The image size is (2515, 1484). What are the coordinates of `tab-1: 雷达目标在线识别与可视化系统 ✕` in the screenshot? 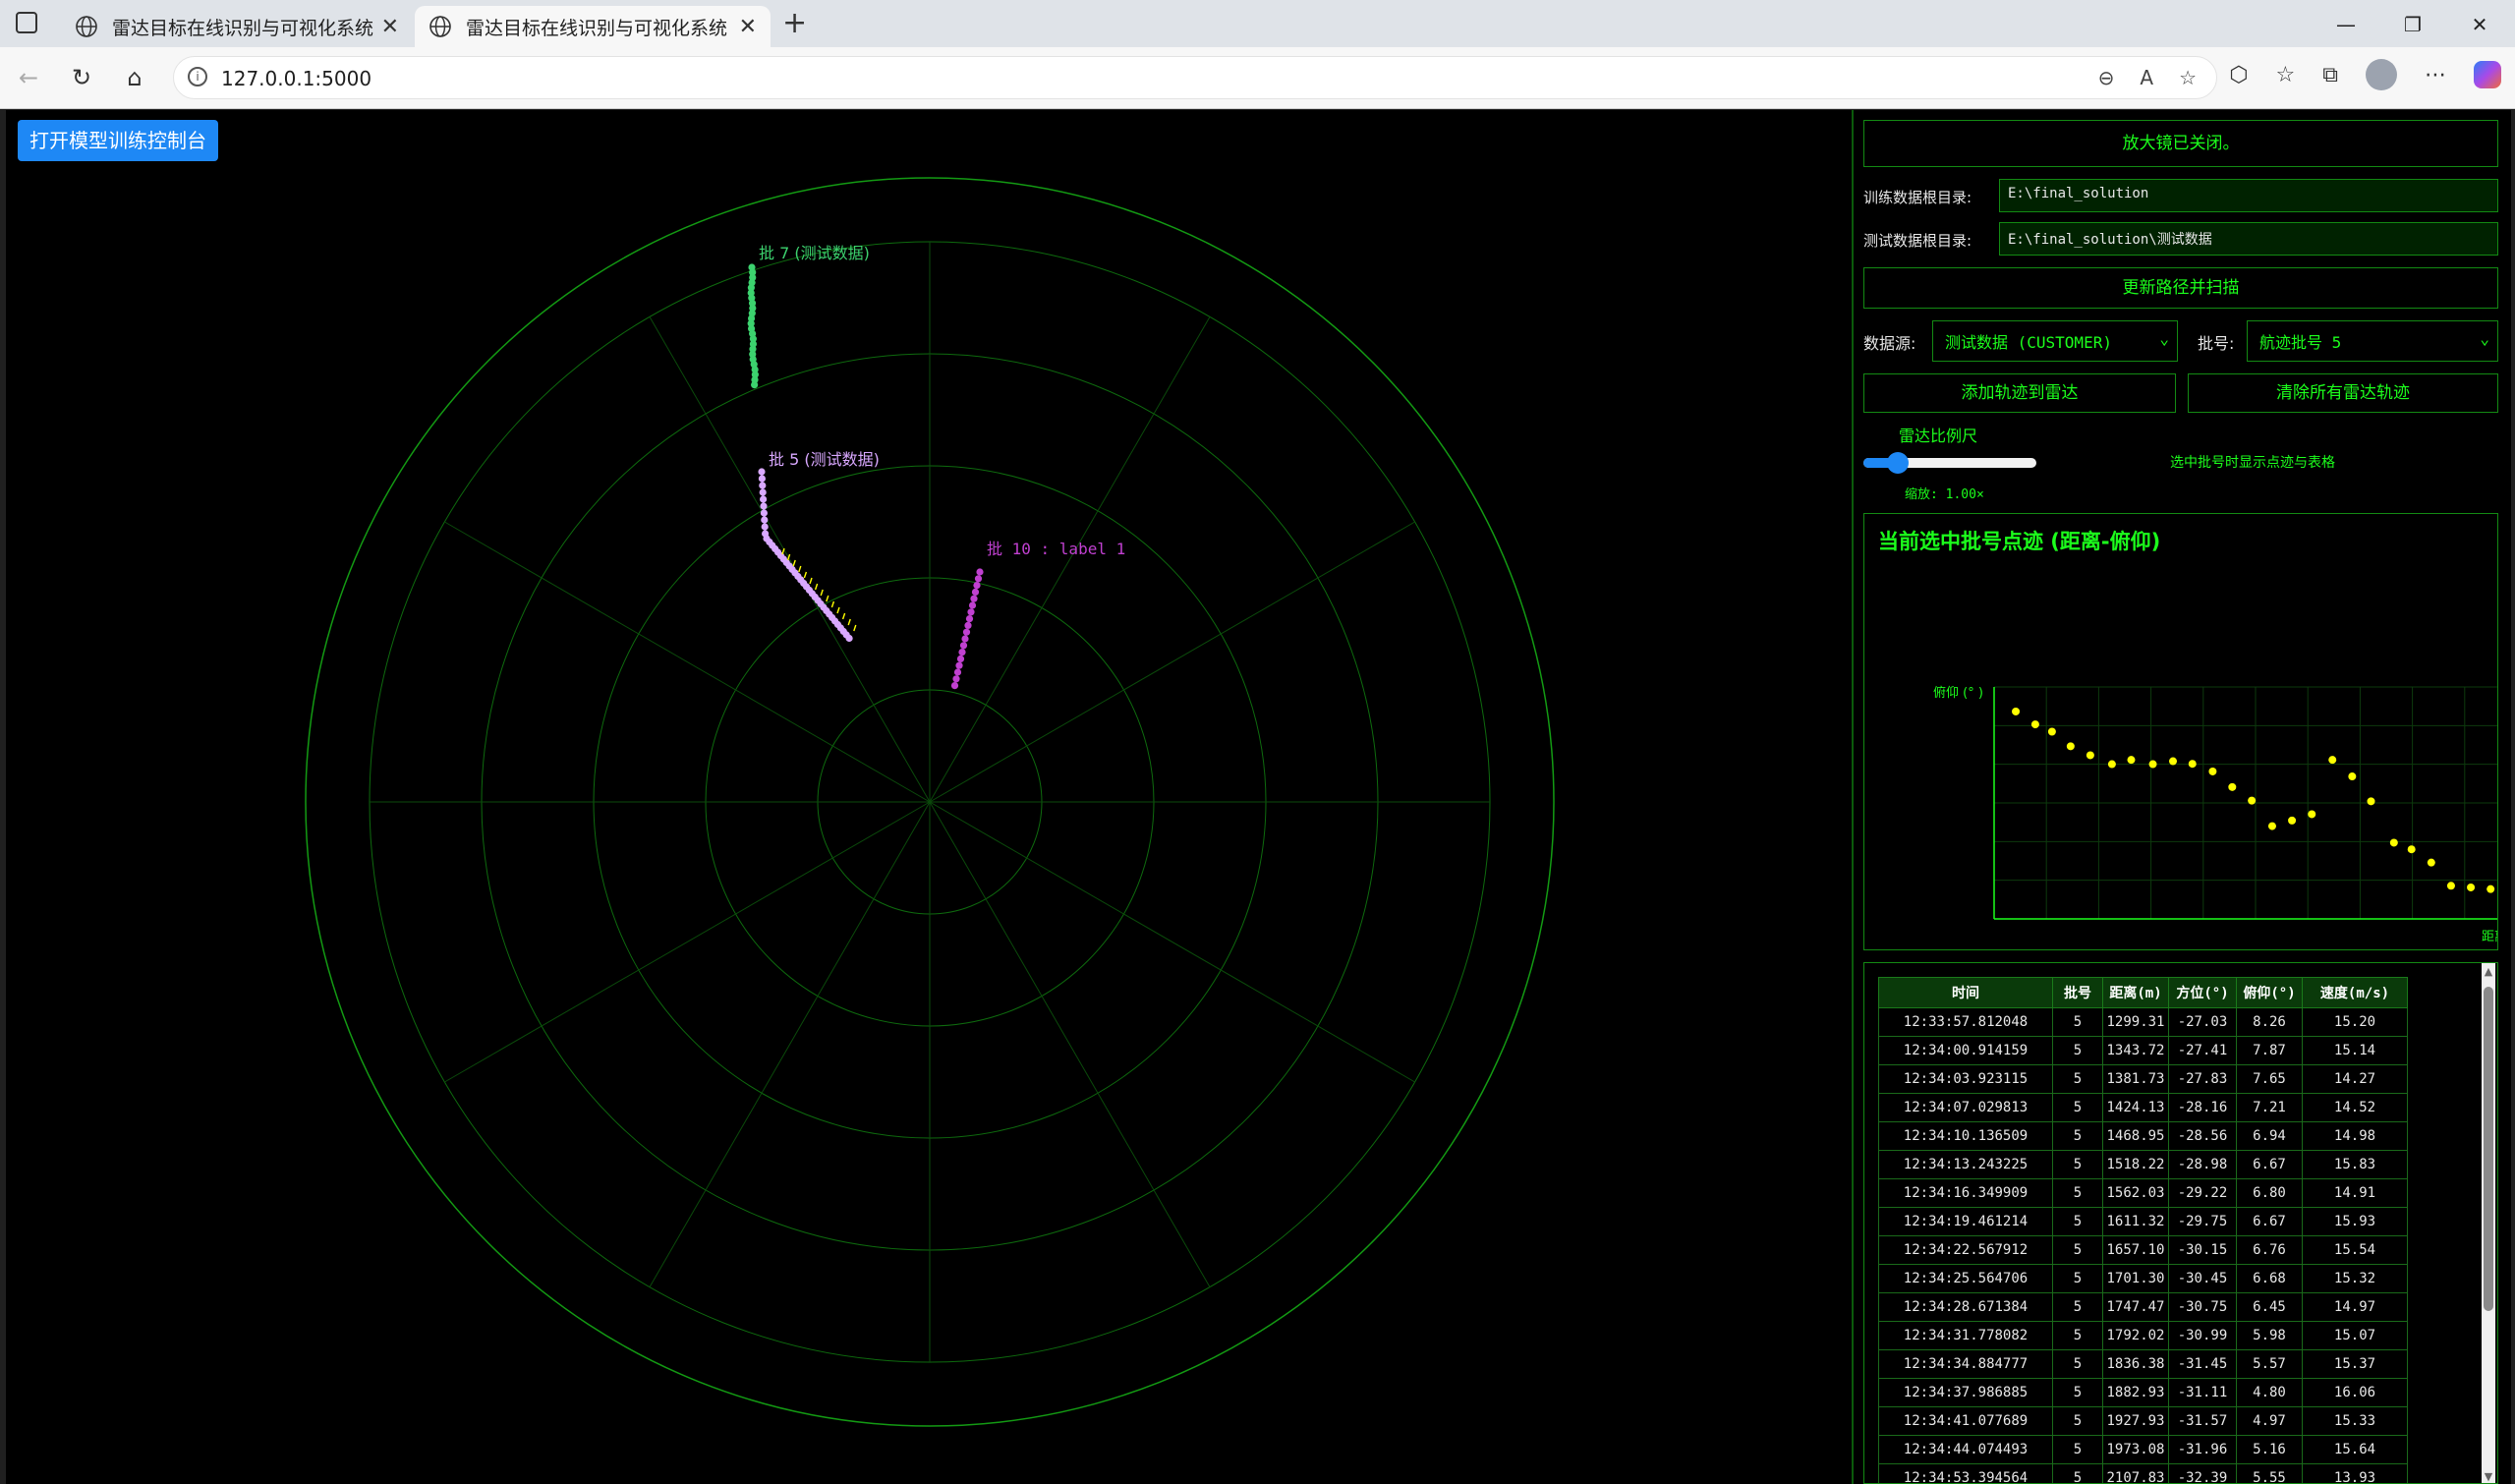 It's located at (237, 26).